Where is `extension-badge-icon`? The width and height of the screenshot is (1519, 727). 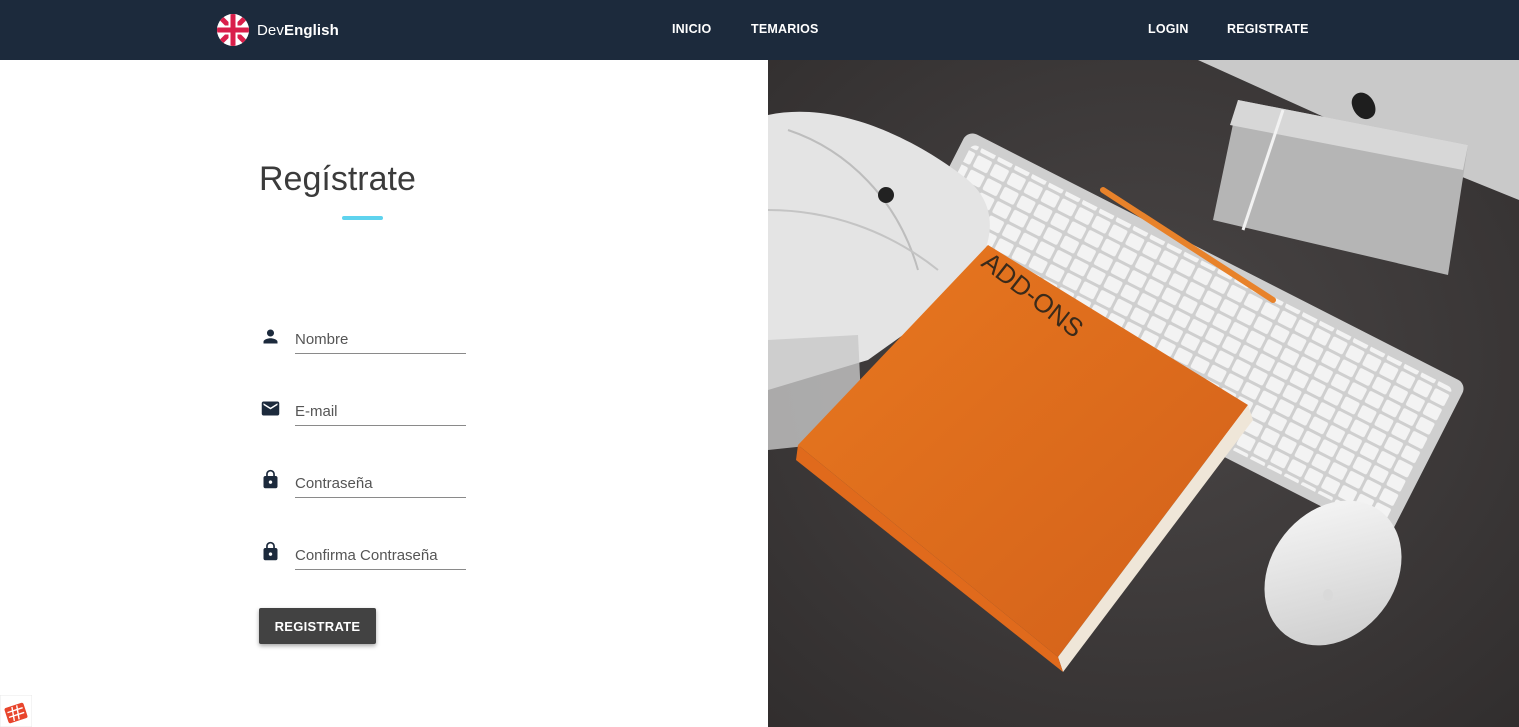 extension-badge-icon is located at coordinates (16, 711).